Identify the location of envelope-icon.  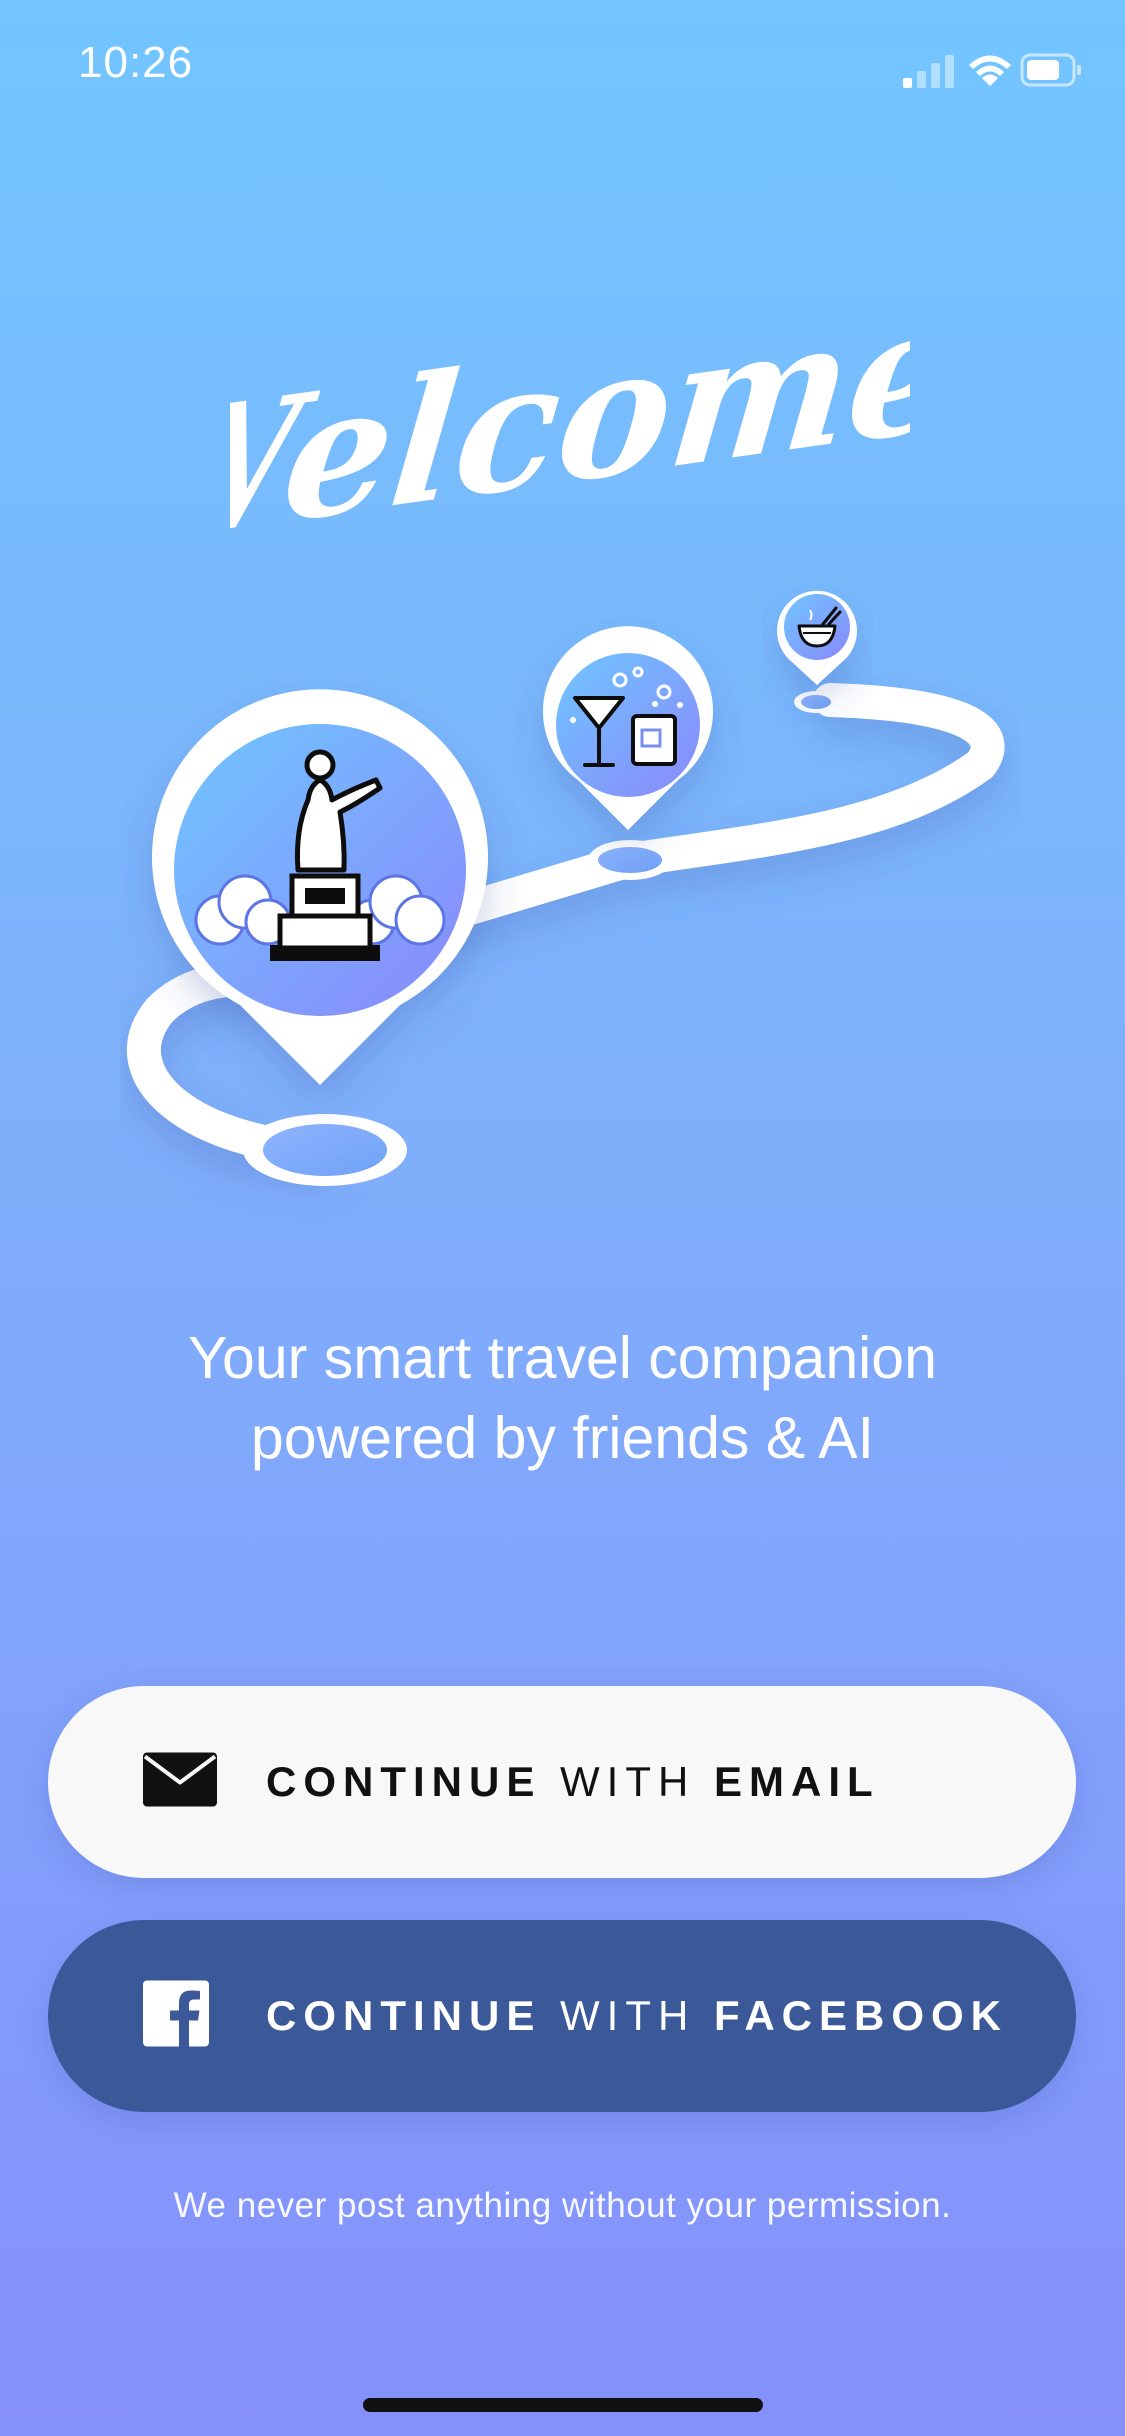
(180, 1782).